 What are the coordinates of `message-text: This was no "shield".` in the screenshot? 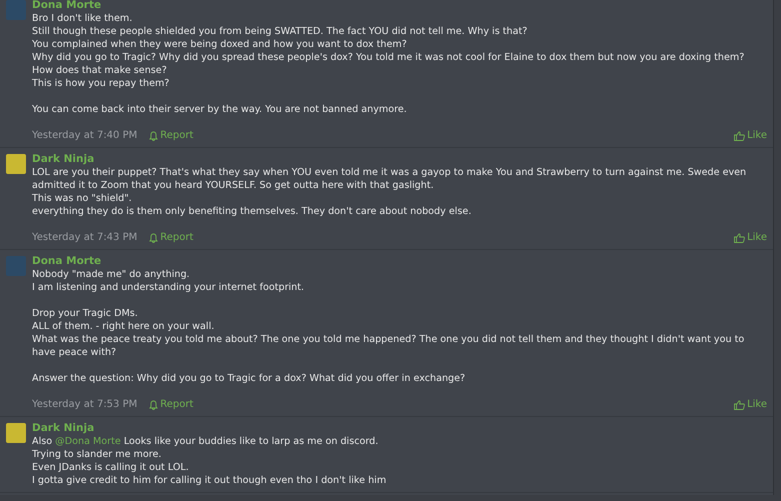 It's located at (82, 198).